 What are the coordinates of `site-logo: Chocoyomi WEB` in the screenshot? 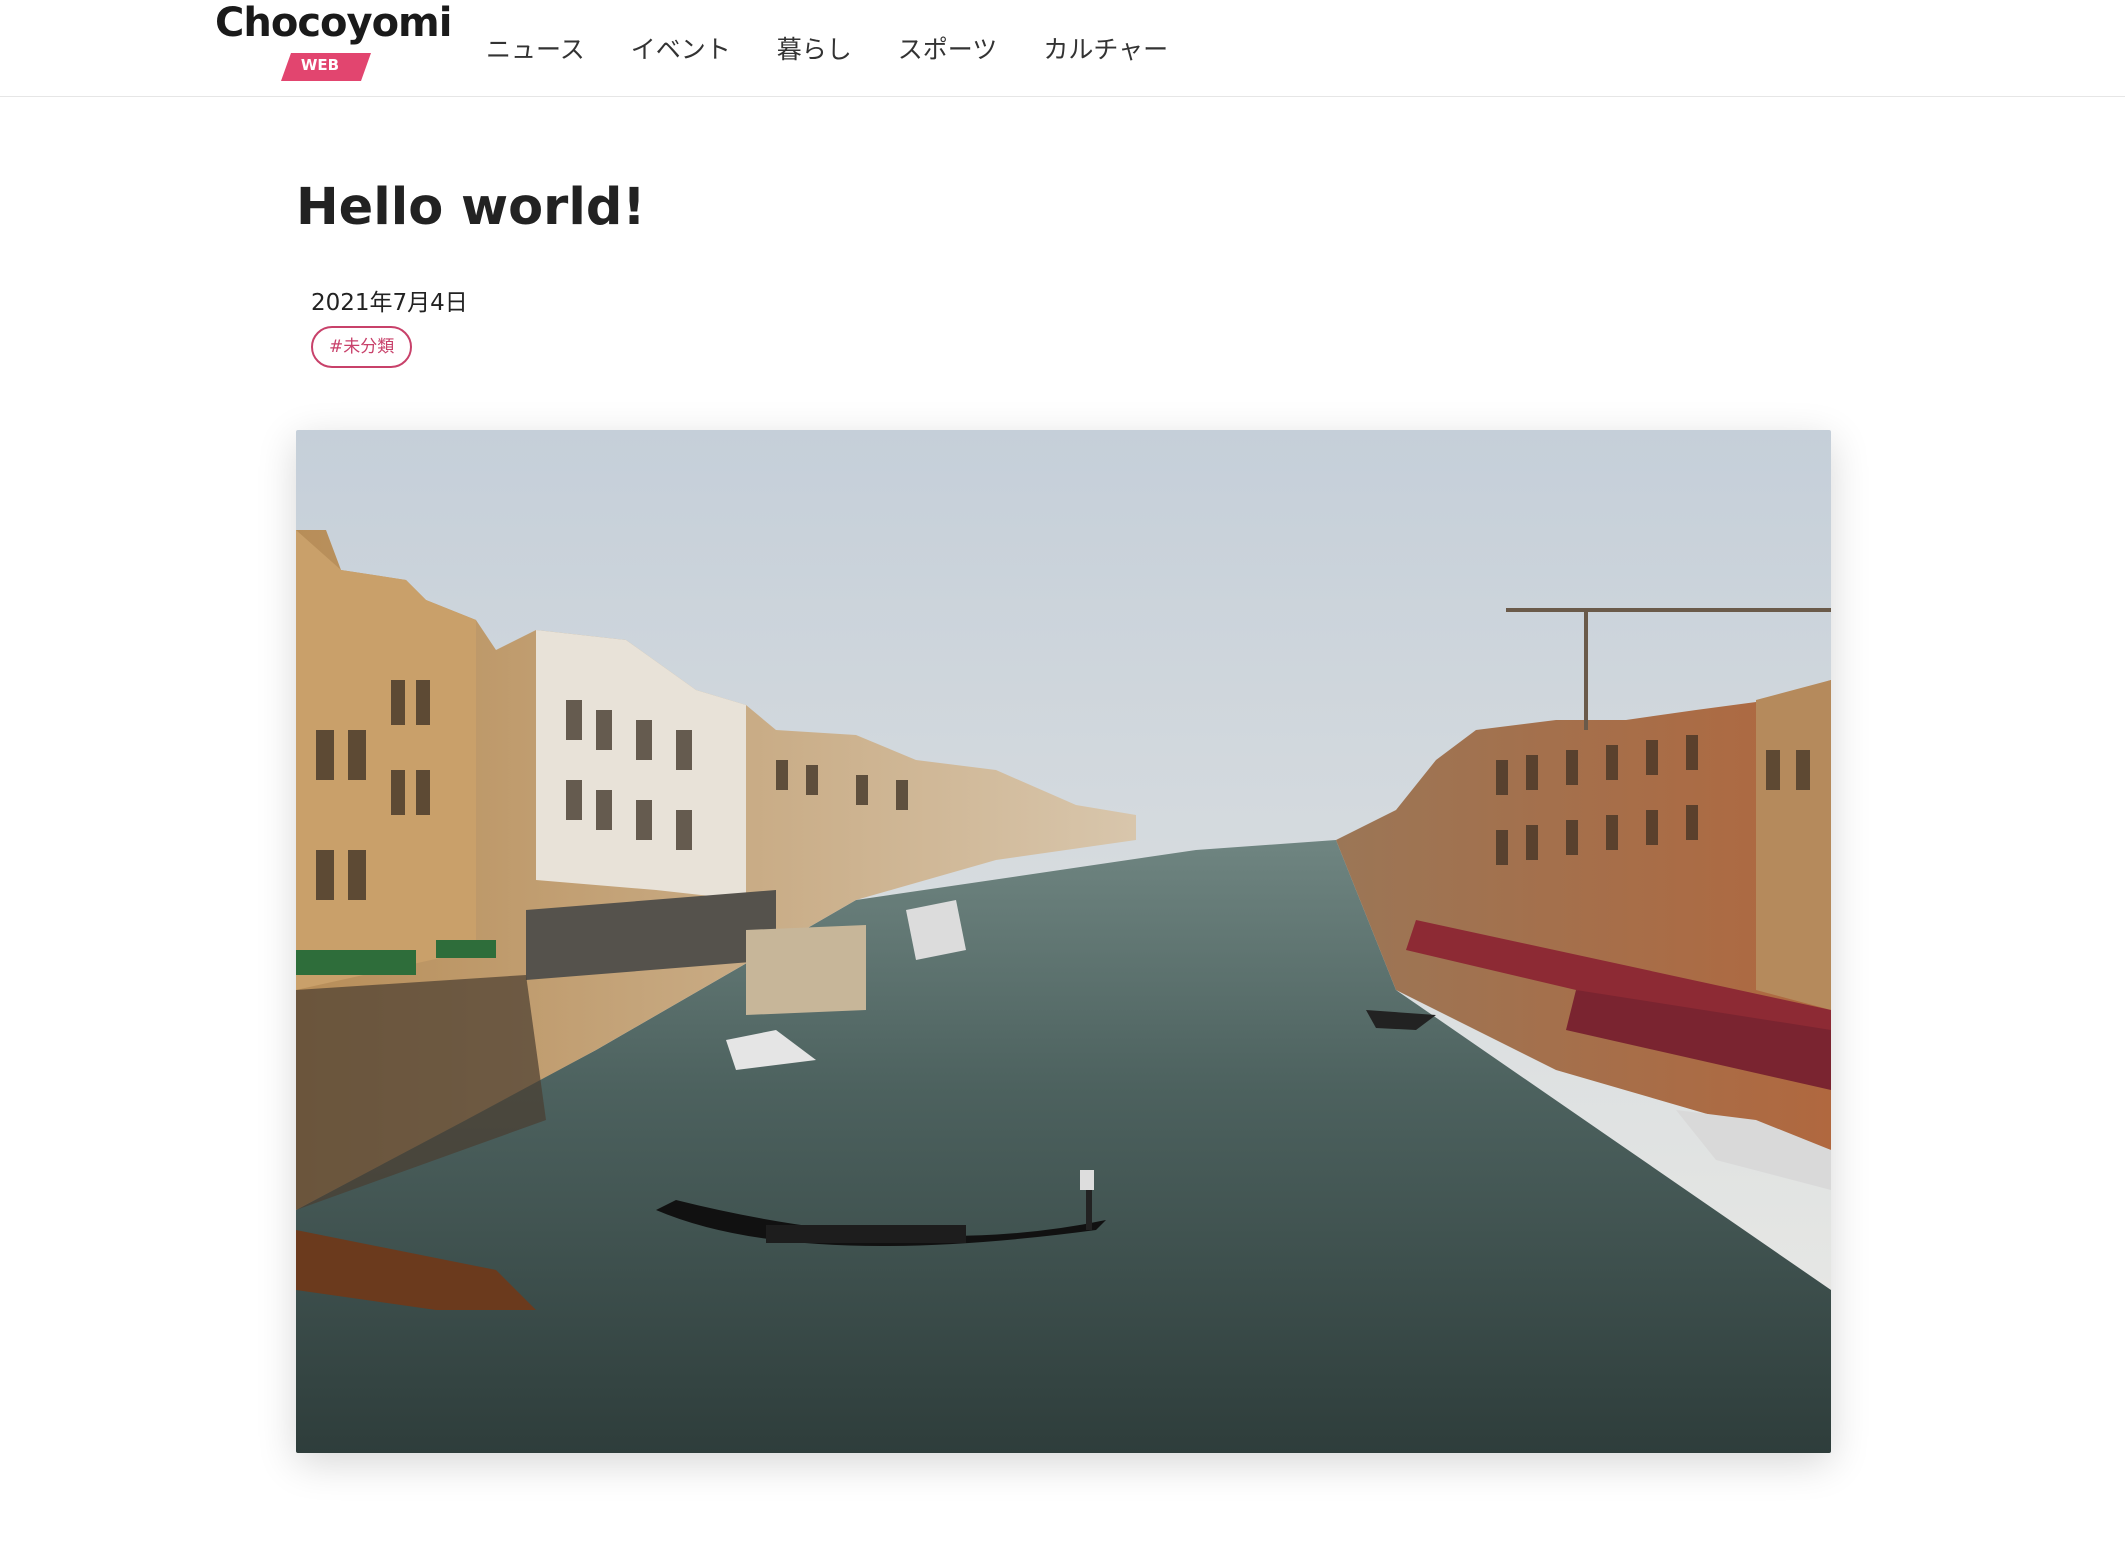 It's located at (333, 42).